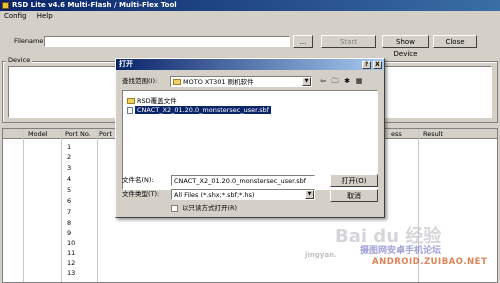 This screenshot has height=283, width=500. Describe the element at coordinates (433, 134) in the screenshot. I see `col-result: Result` at that location.